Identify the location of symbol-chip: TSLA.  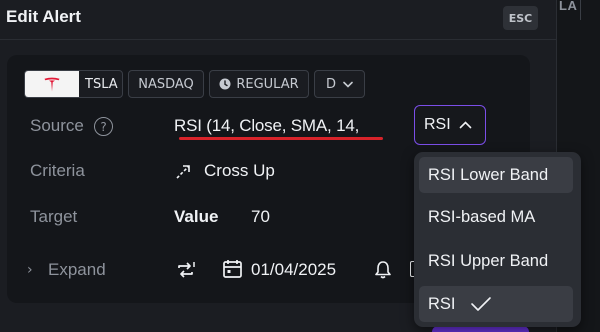
(73, 84).